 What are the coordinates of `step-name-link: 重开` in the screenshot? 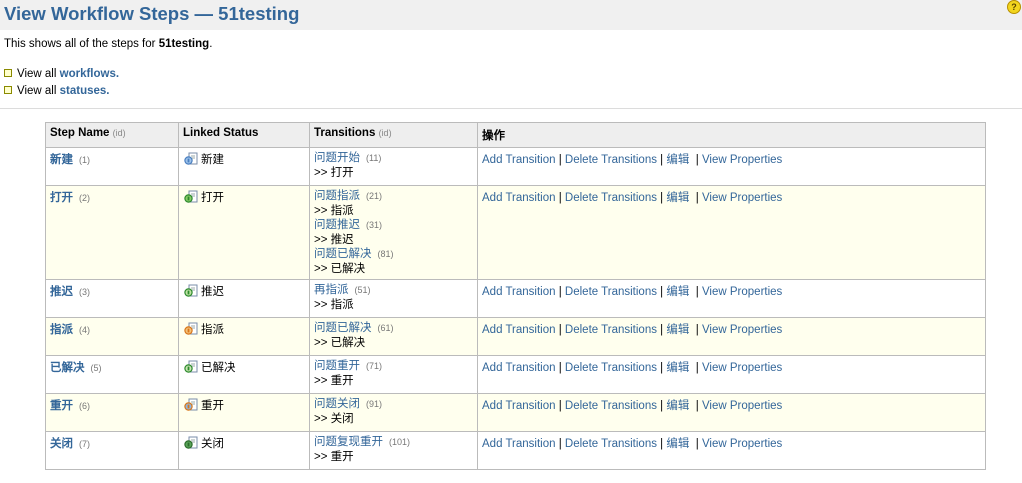 It's located at (61, 406).